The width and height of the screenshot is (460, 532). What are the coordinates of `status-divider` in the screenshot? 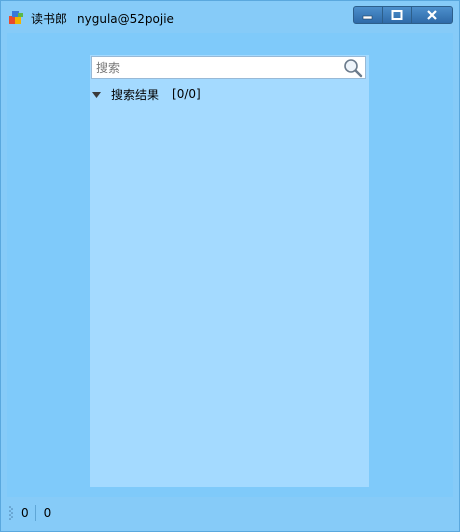 It's located at (35, 513).